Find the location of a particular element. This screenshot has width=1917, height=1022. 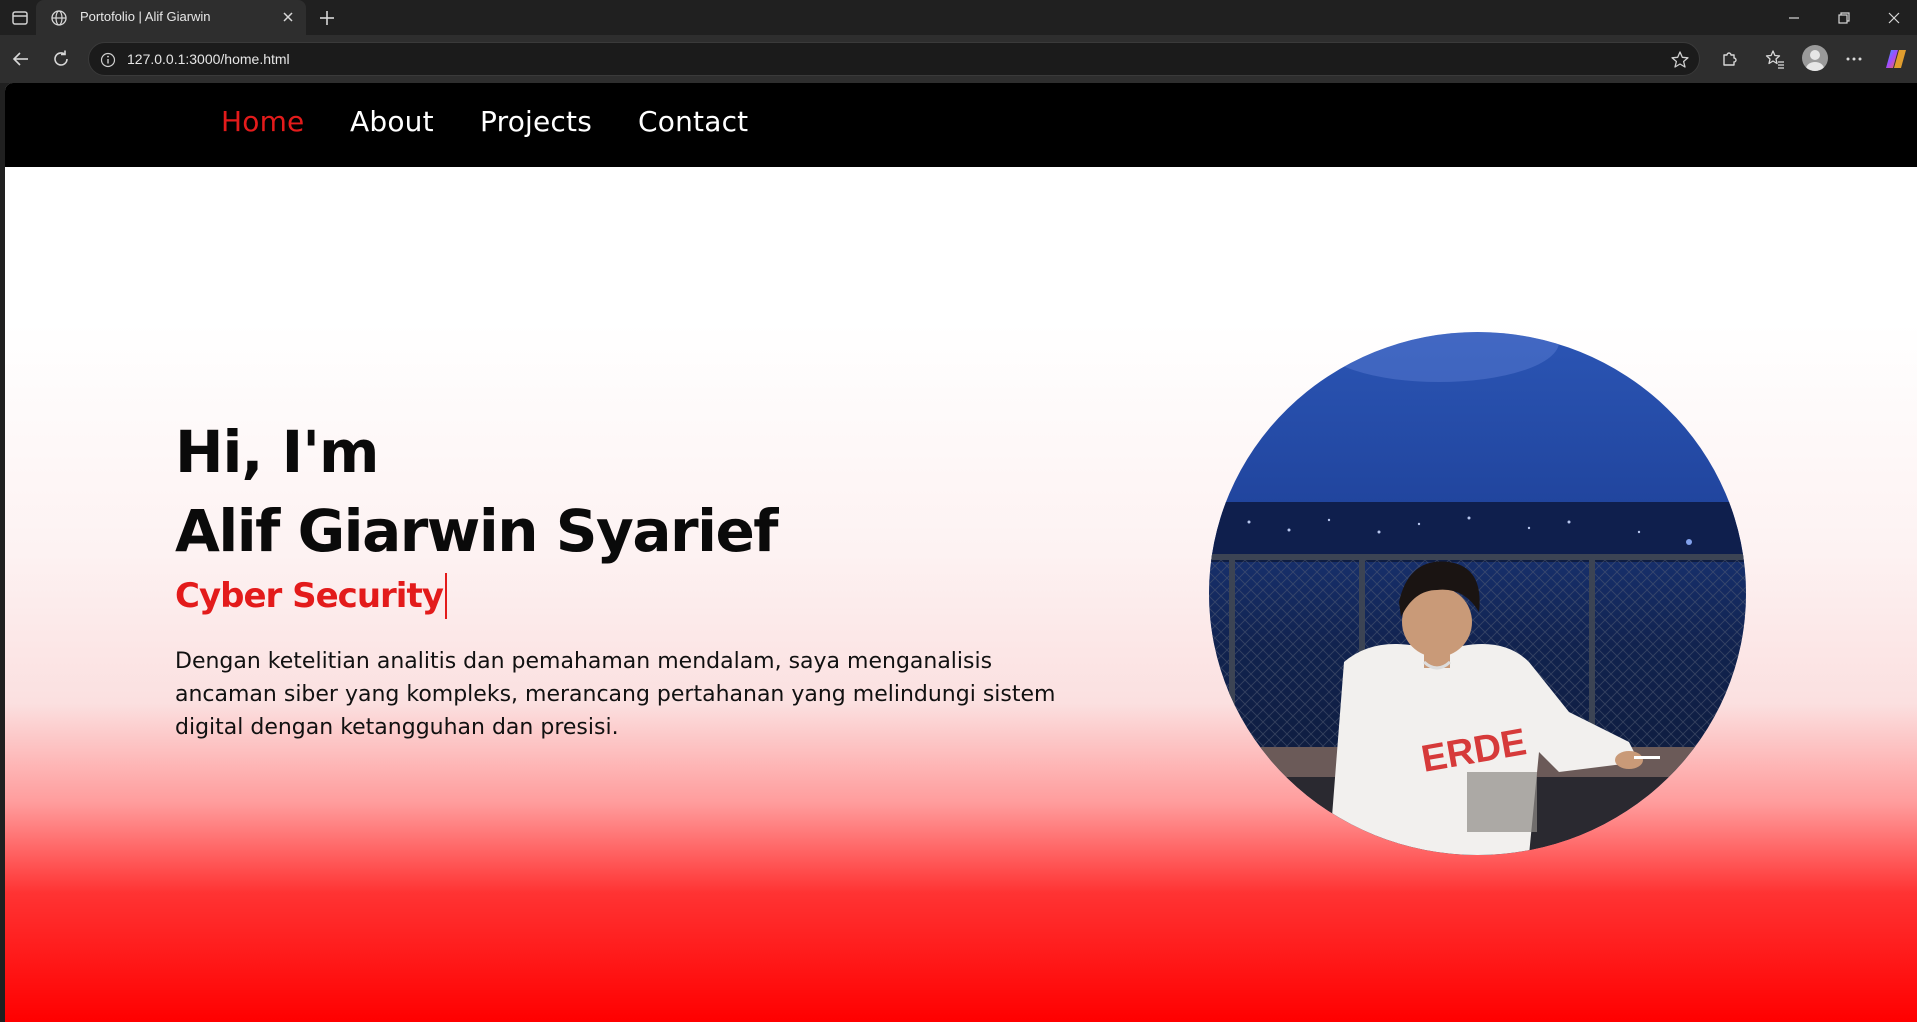

profile-avatar is located at coordinates (1815, 58).